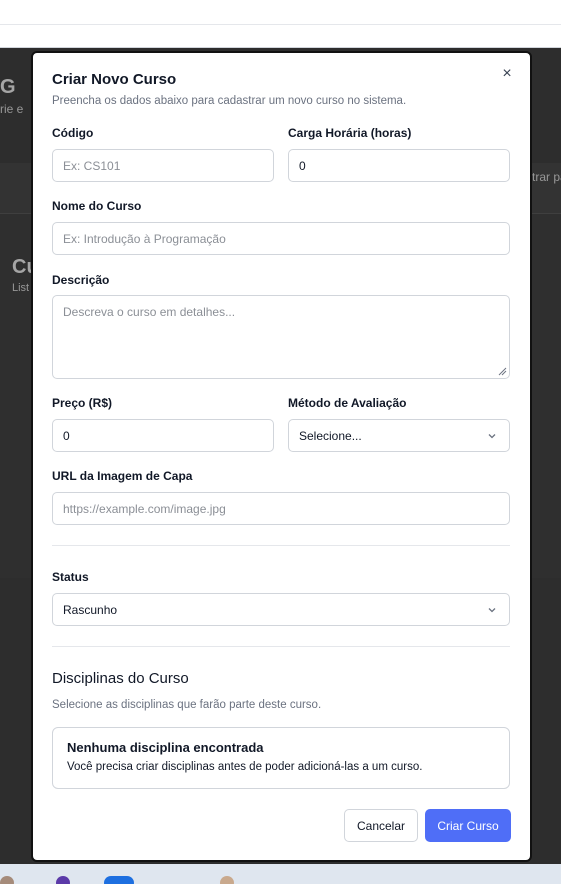 This screenshot has height=884, width=561. What do you see at coordinates (120, 678) in the screenshot?
I see `disciplinas-title: Disciplinas do Curso` at bounding box center [120, 678].